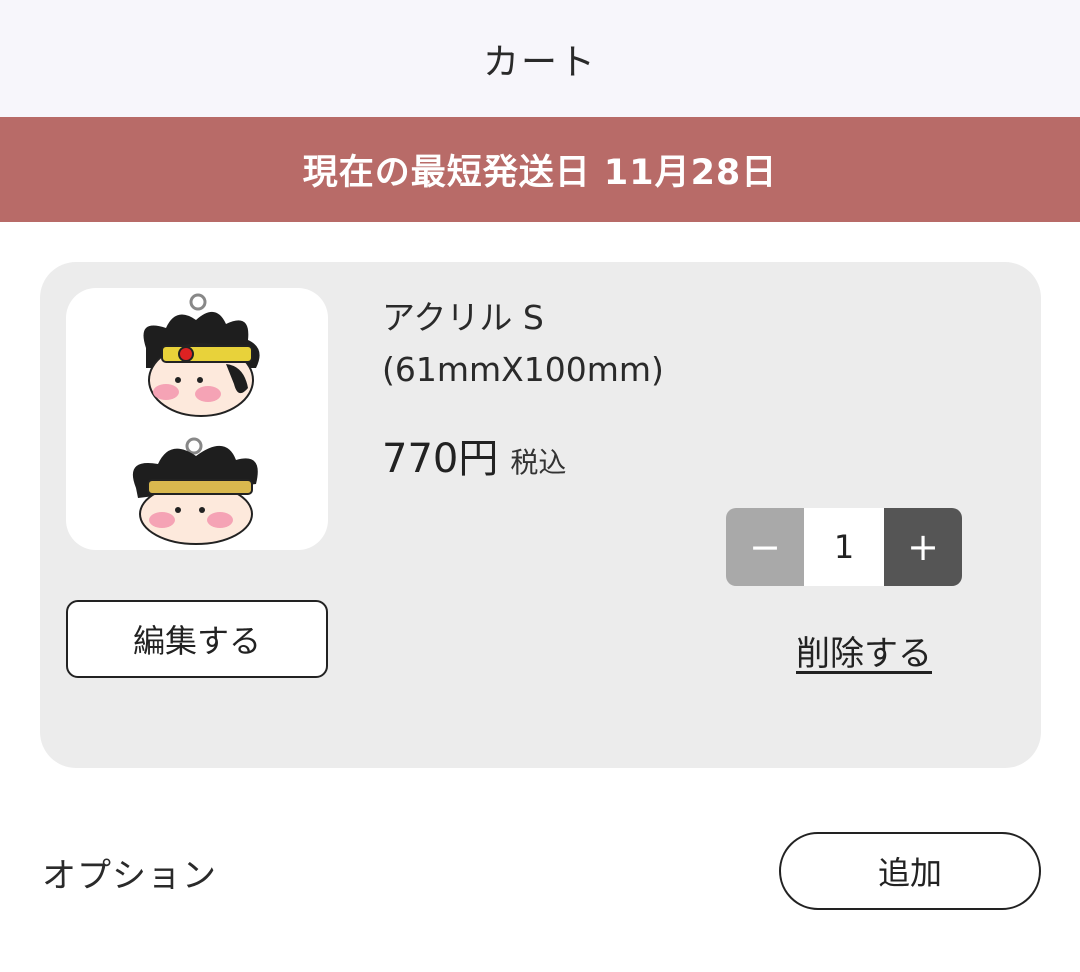 The width and height of the screenshot is (1080, 972). Describe the element at coordinates (540, 173) in the screenshot. I see `shipping-date-text: 現在の最短発送日 11月28日` at that location.